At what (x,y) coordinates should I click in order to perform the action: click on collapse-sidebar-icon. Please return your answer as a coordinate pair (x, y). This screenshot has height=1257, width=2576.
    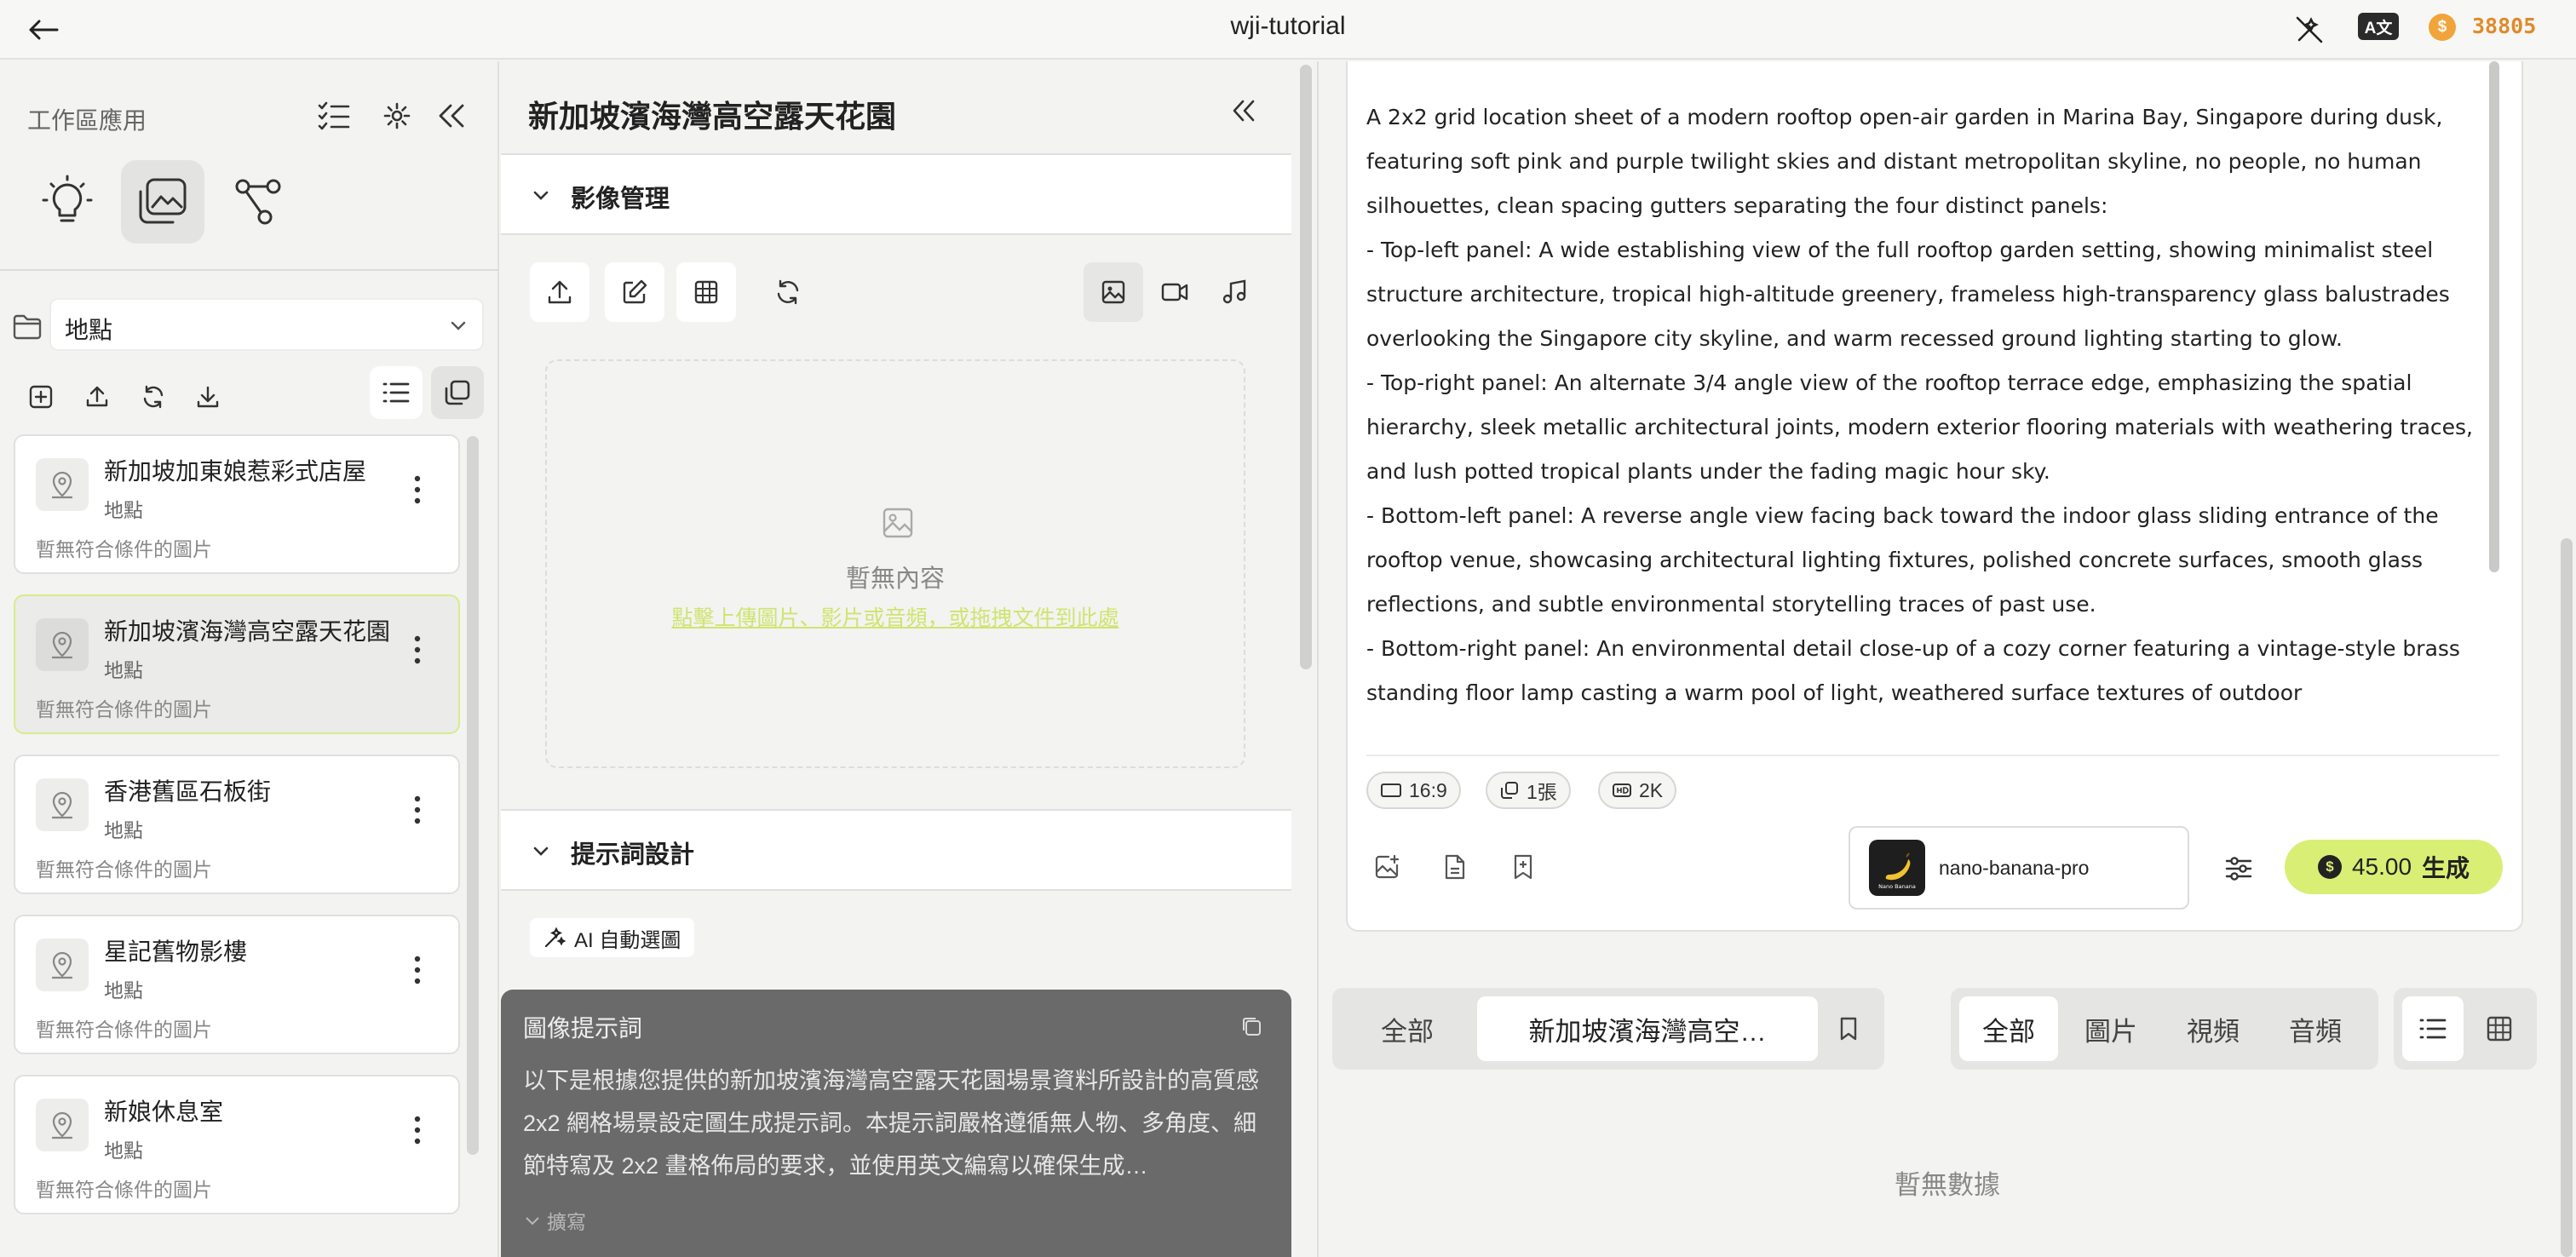
    Looking at the image, I should click on (452, 116).